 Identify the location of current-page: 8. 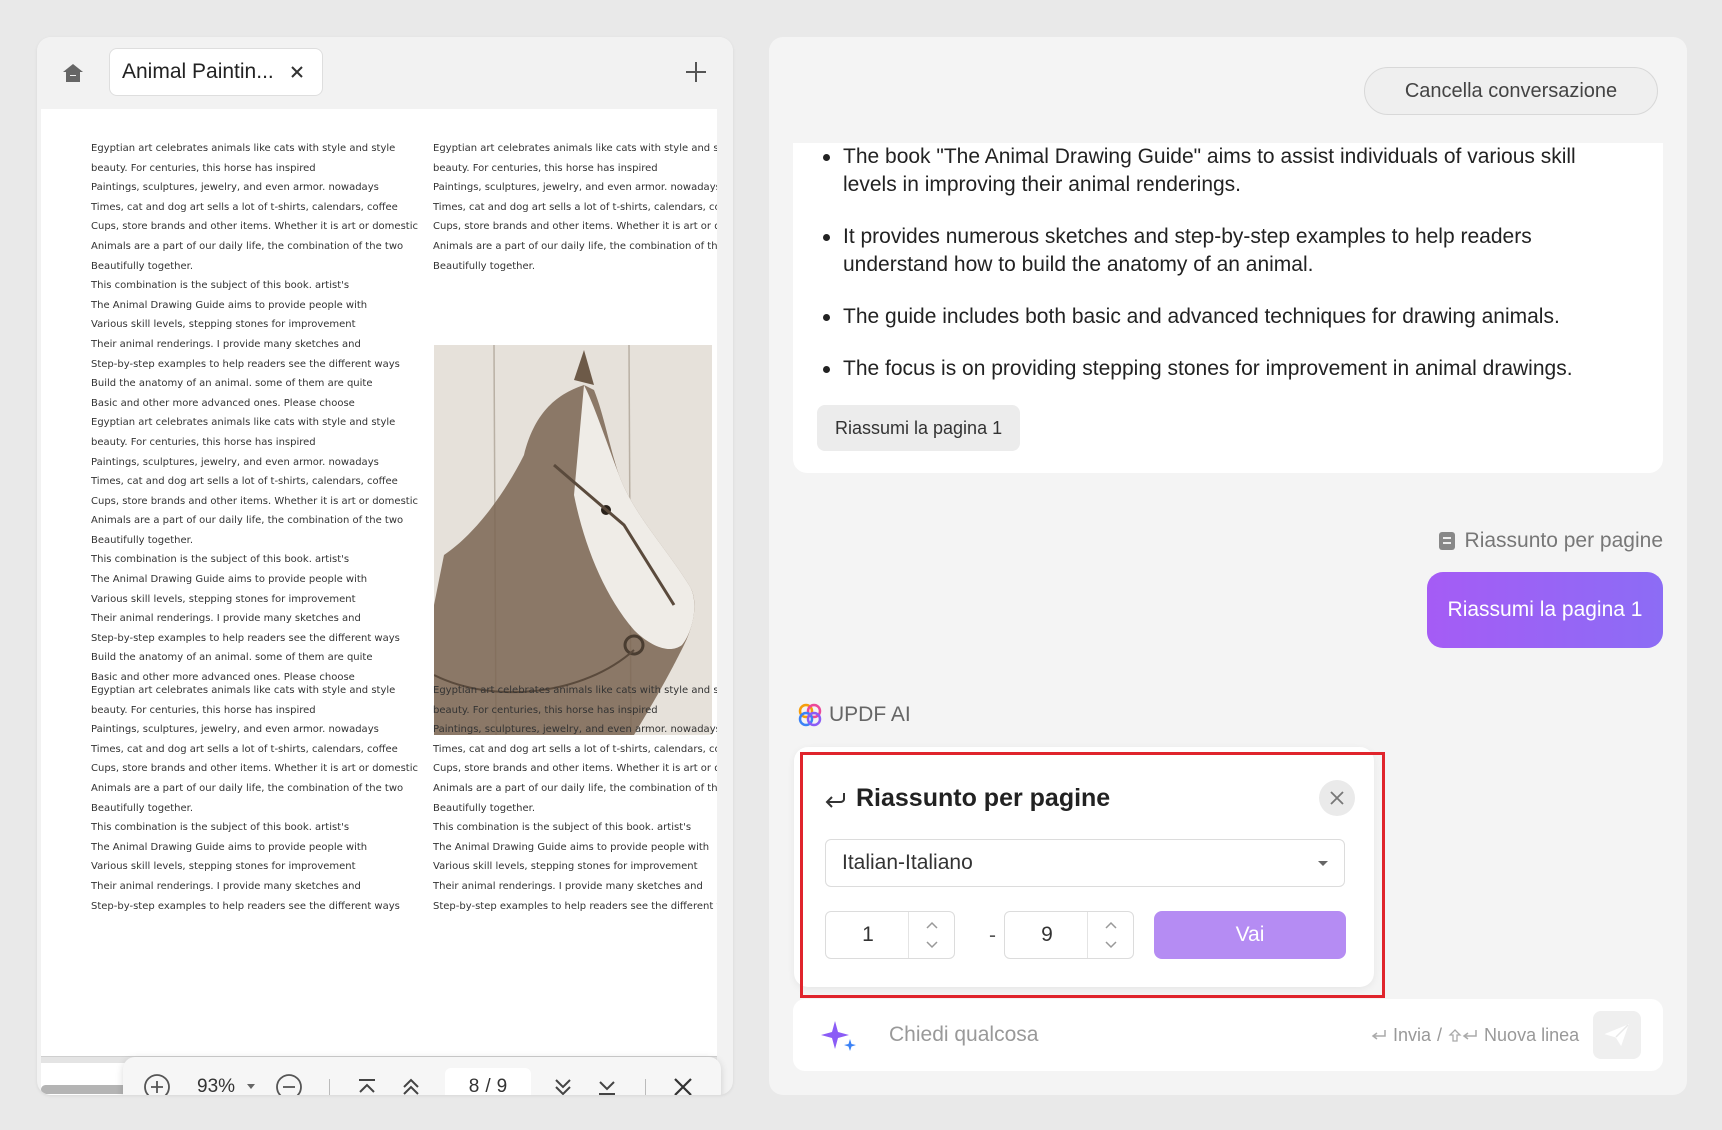
(474, 1085).